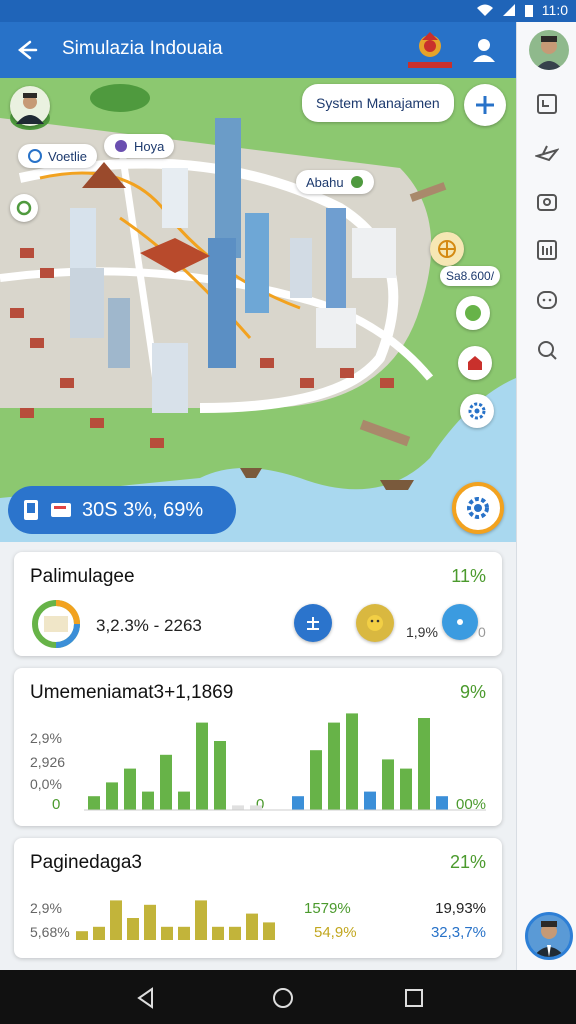 The height and width of the screenshot is (1024, 576). I want to click on nav-recents-icon, so click(414, 998).